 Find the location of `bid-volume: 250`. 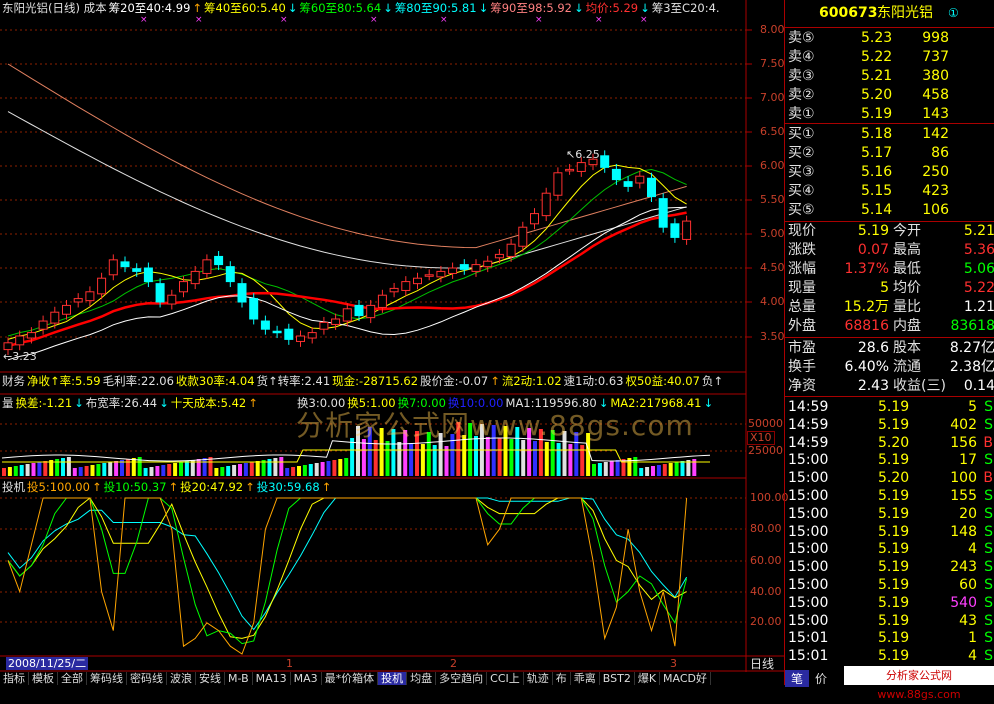

bid-volume: 250 is located at coordinates (935, 172).